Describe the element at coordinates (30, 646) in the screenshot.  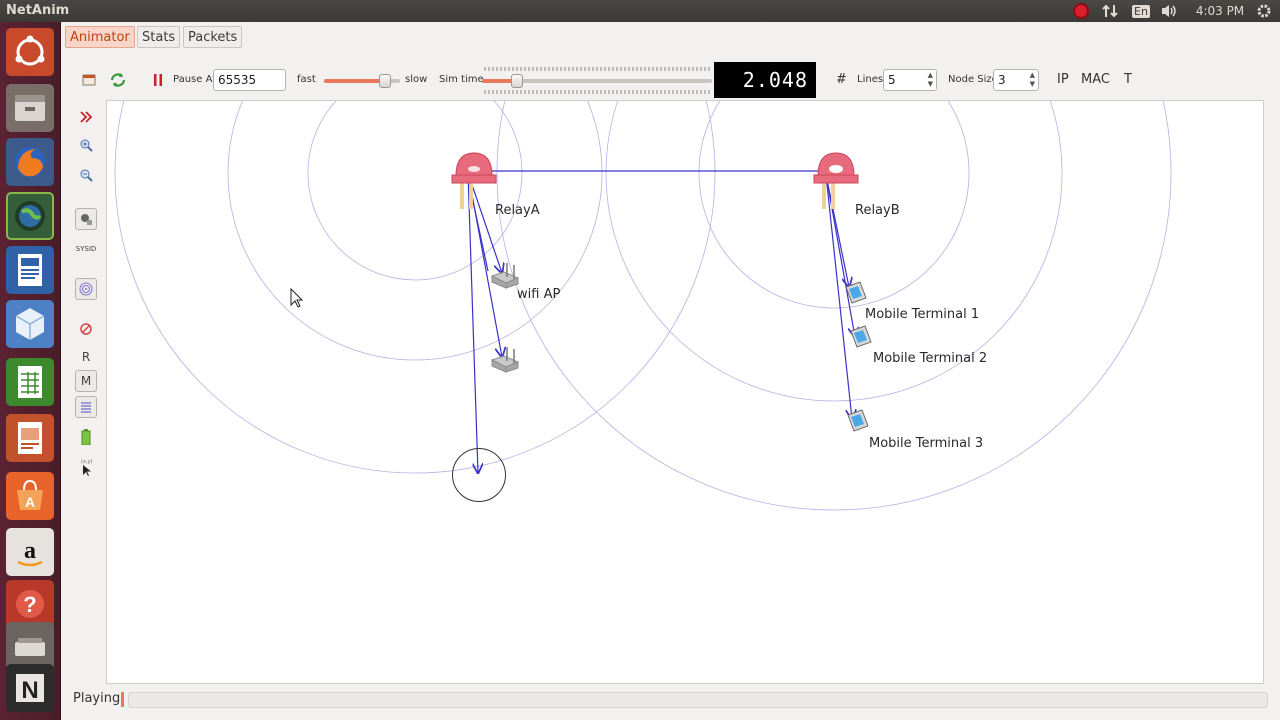
I see `scanner-icon` at that location.